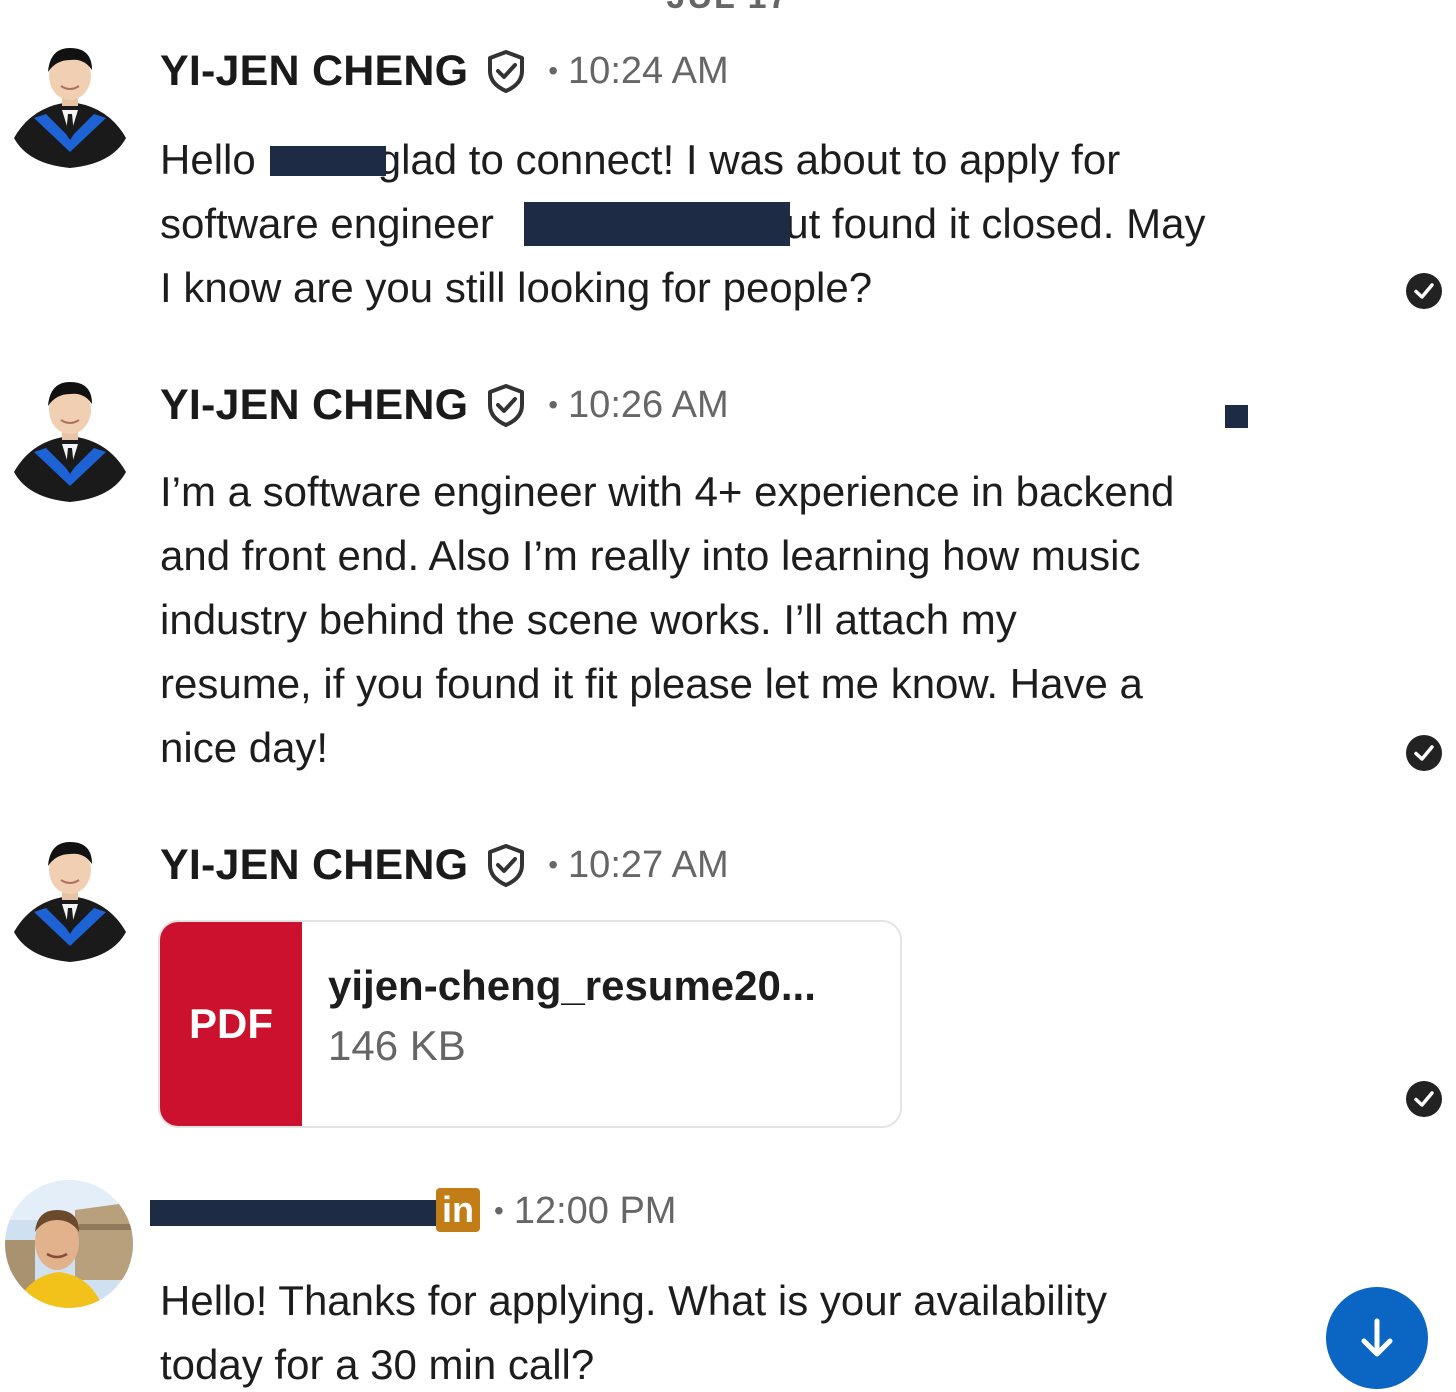 This screenshot has height=1392, width=1456. Describe the element at coordinates (559, 1024) in the screenshot. I see `file-info: yijen-cheng_resume20... 146 KB` at that location.